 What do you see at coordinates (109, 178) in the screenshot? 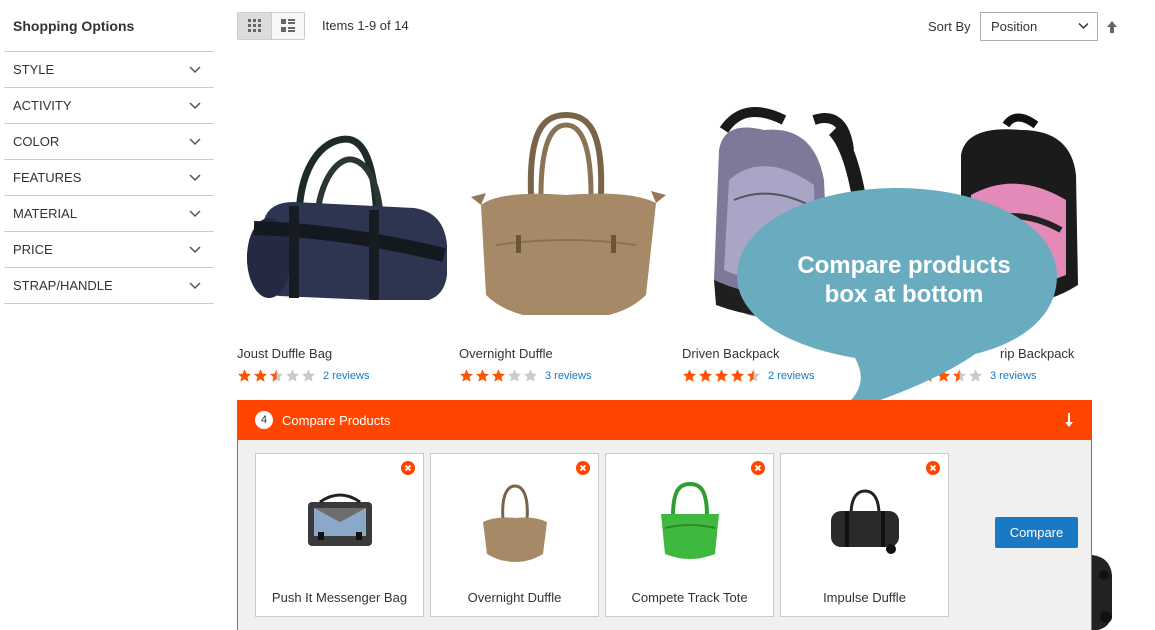
I see `filter-features: FEATURES` at bounding box center [109, 178].